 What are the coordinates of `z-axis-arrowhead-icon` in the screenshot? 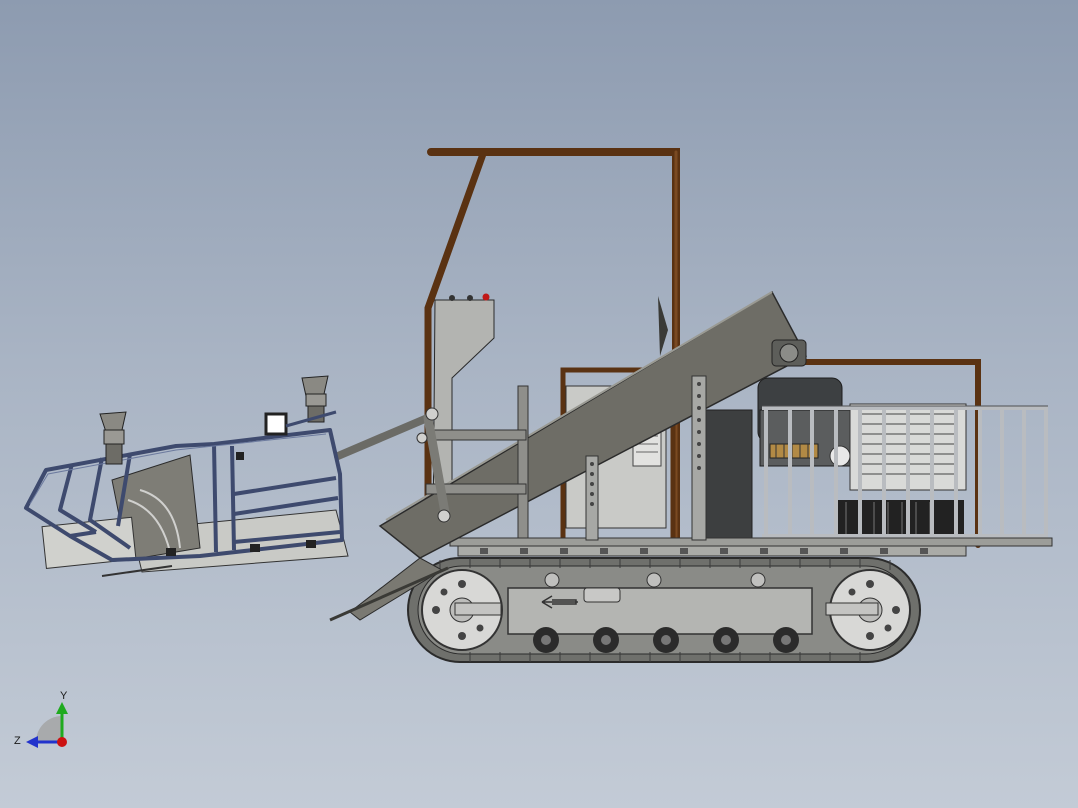 It's located at (32, 742).